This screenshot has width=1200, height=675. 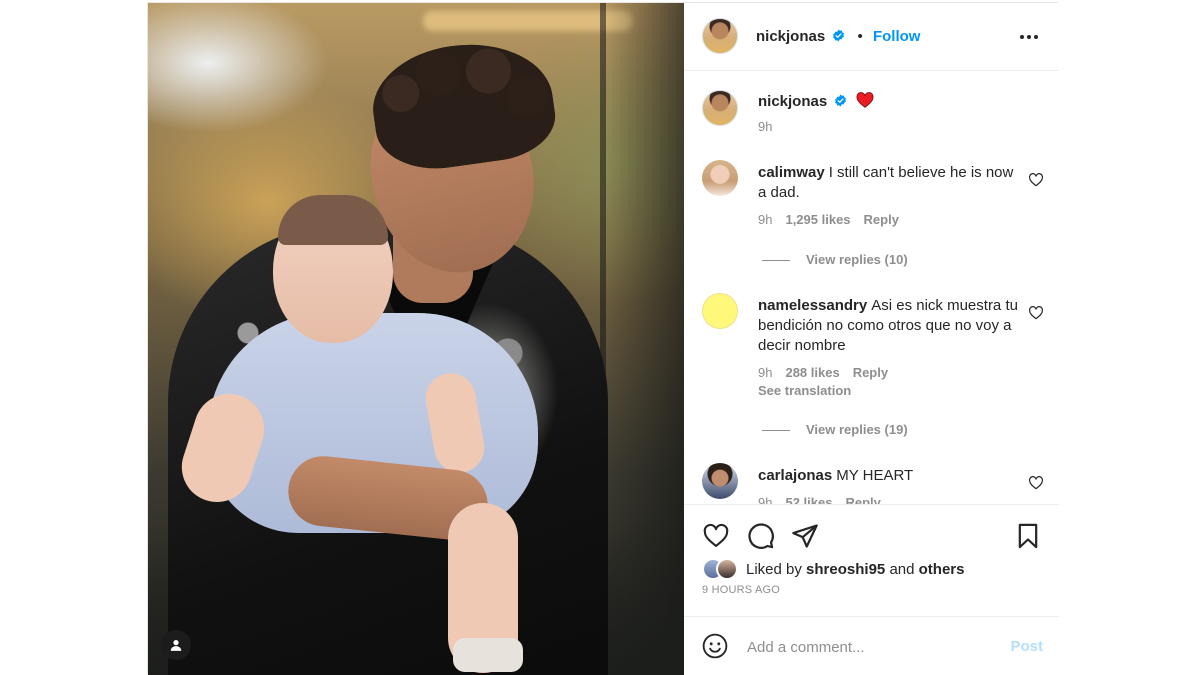 What do you see at coordinates (727, 569) in the screenshot?
I see `liker-avatar` at bounding box center [727, 569].